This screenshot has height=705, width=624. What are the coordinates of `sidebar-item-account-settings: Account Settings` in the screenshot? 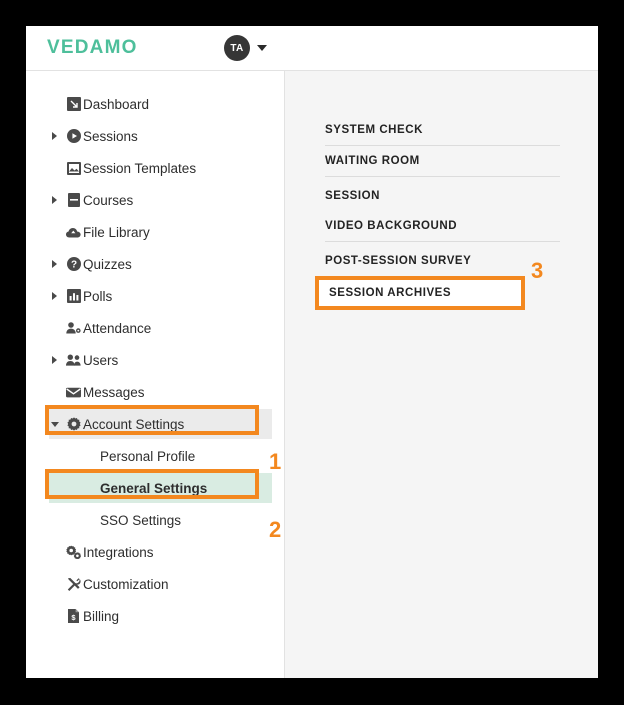 It's located at (158, 422).